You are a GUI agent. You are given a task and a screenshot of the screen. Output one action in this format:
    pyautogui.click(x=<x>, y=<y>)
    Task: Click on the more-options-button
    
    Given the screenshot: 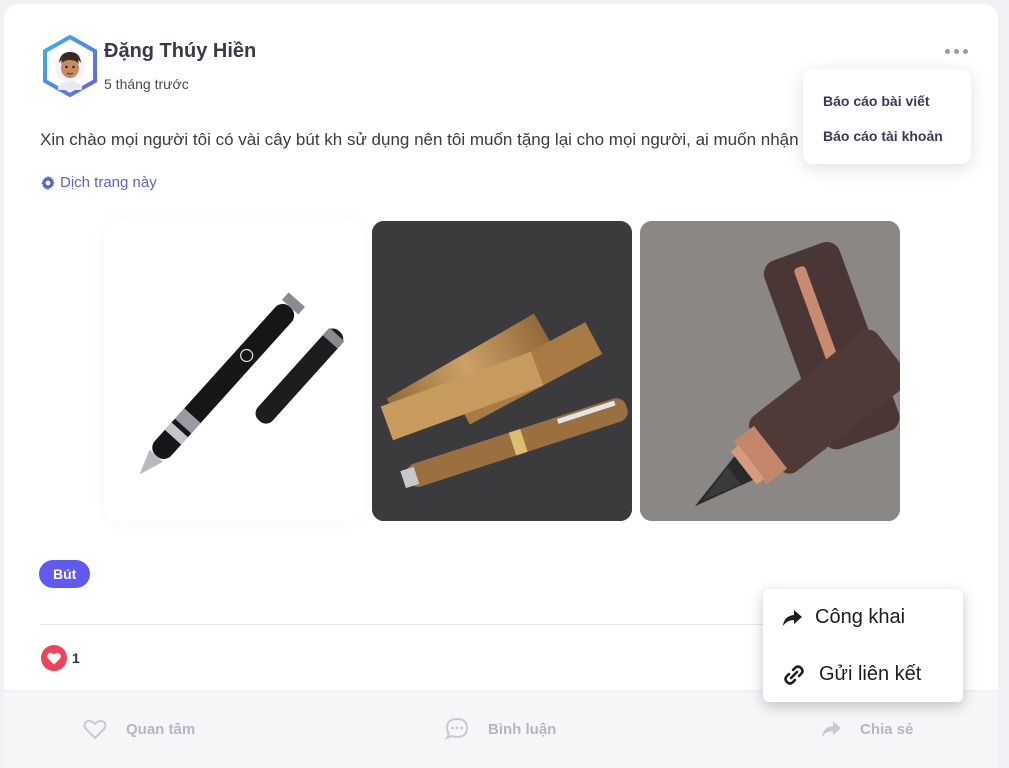 What is the action you would take?
    pyautogui.click(x=956, y=51)
    